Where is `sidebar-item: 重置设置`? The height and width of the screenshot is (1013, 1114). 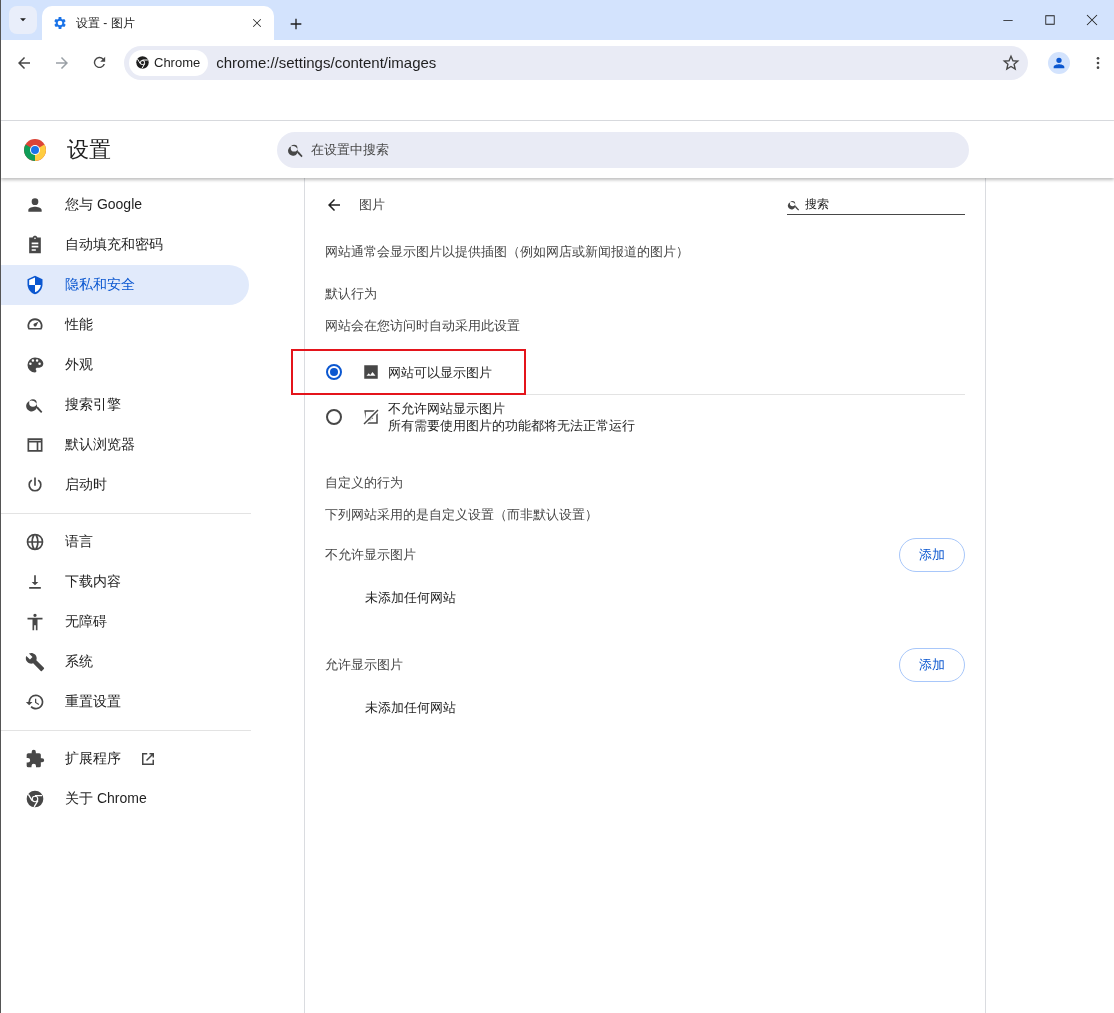 sidebar-item: 重置设置 is located at coordinates (125, 702).